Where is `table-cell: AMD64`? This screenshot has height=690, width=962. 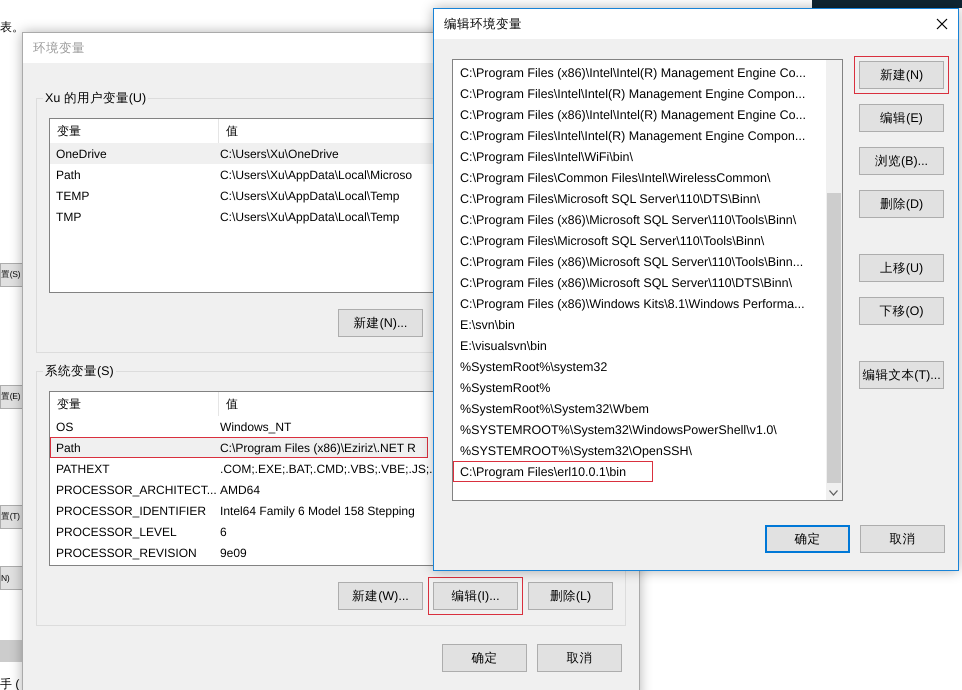
table-cell: AMD64 is located at coordinates (239, 489).